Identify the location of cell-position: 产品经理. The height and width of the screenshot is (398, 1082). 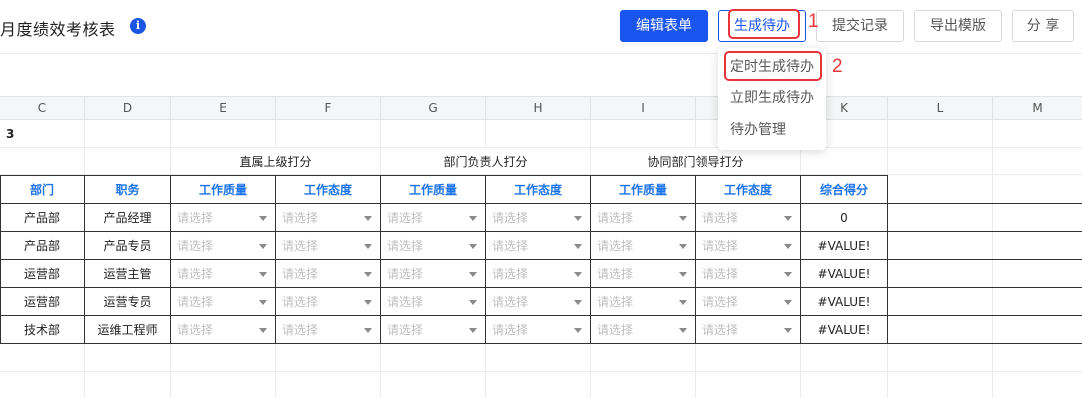
(128, 217).